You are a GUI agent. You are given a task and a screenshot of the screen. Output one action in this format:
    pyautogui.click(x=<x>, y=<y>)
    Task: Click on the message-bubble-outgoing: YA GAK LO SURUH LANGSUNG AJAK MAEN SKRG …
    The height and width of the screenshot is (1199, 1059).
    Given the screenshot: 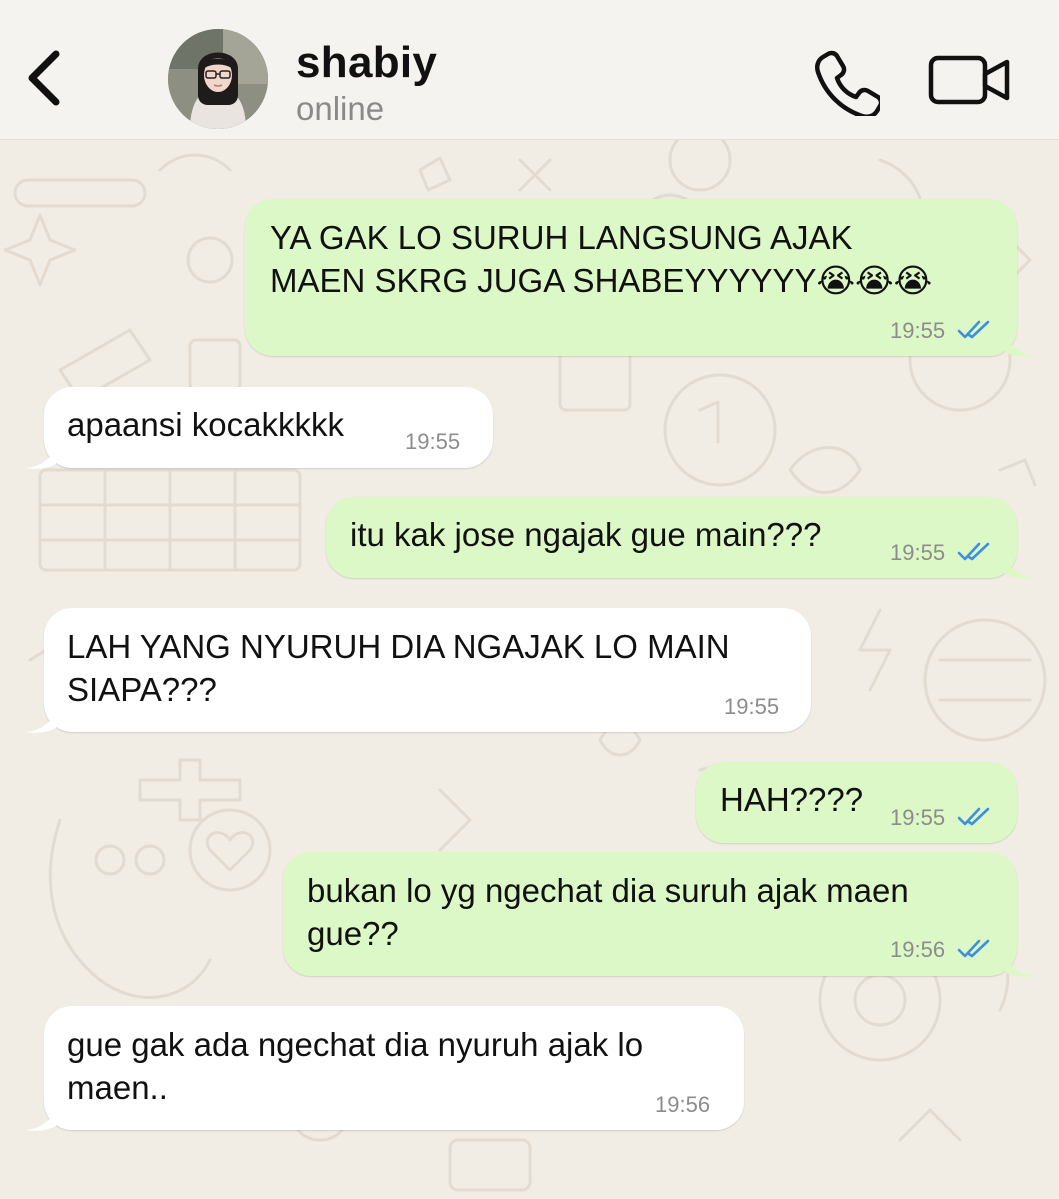 What is the action you would take?
    pyautogui.click(x=631, y=277)
    